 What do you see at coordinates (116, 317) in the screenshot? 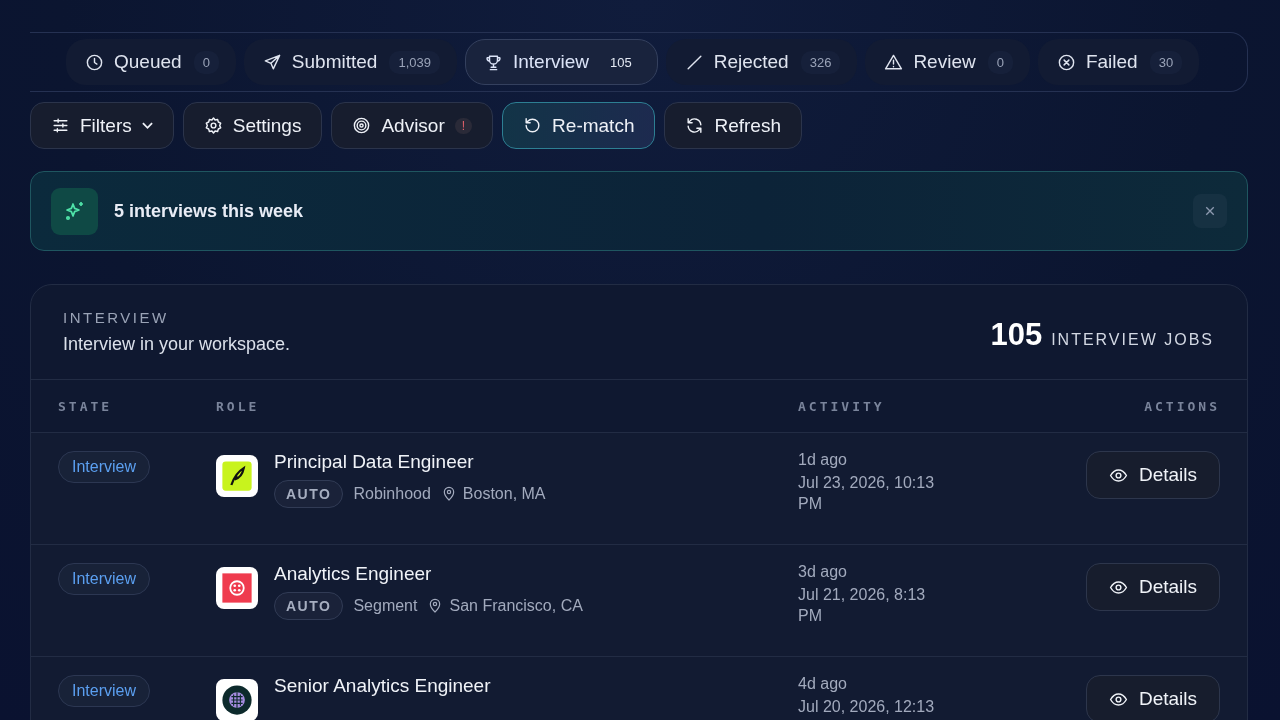
I see `panel-eyebrow: INTERVIEW` at bounding box center [116, 317].